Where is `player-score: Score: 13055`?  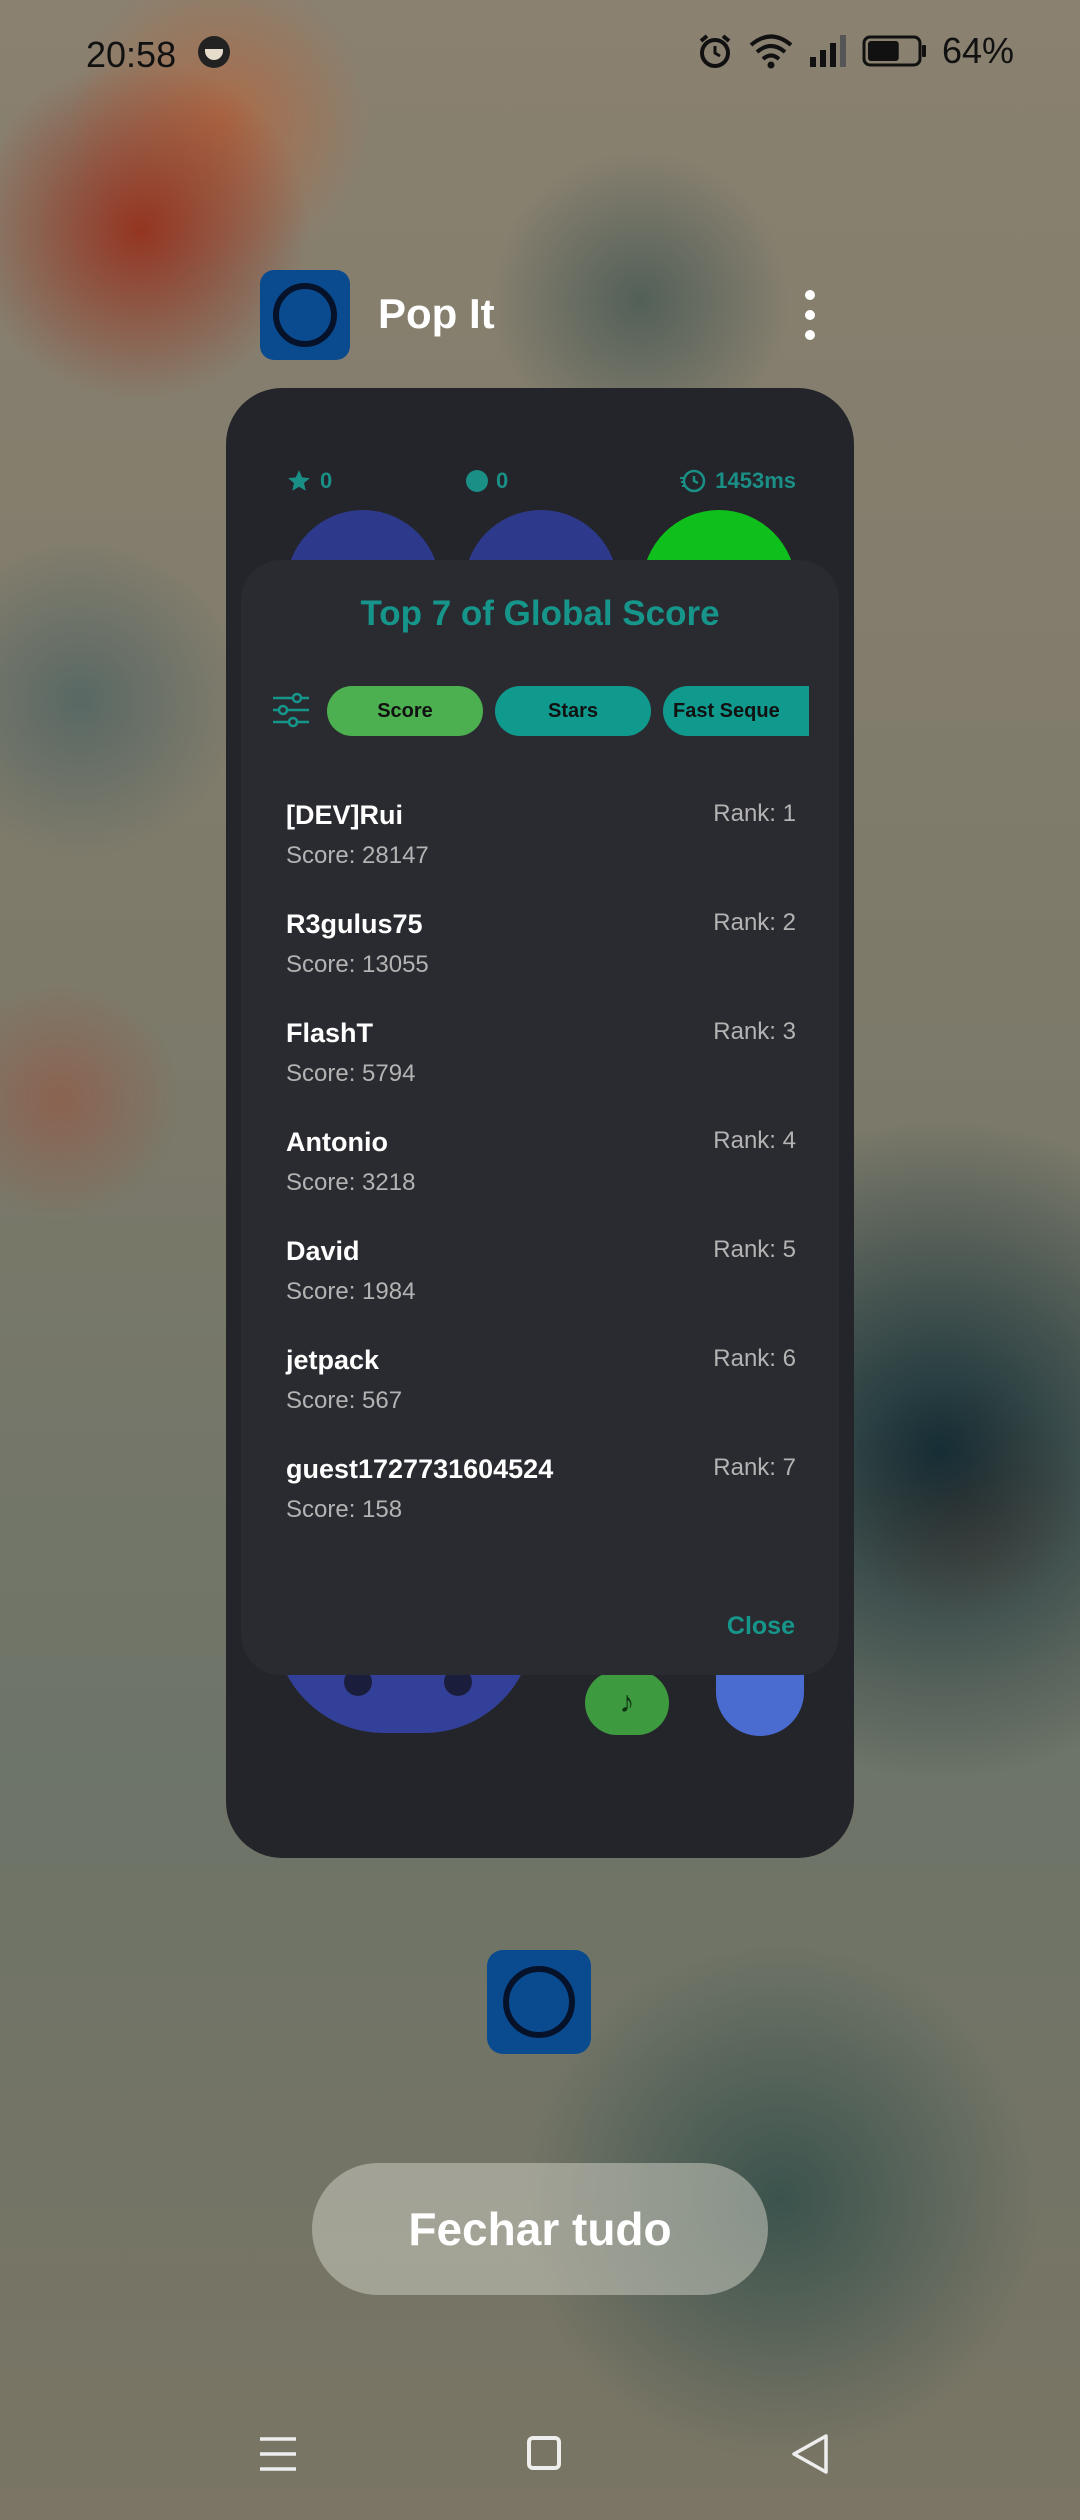 player-score: Score: 13055 is located at coordinates (357, 964).